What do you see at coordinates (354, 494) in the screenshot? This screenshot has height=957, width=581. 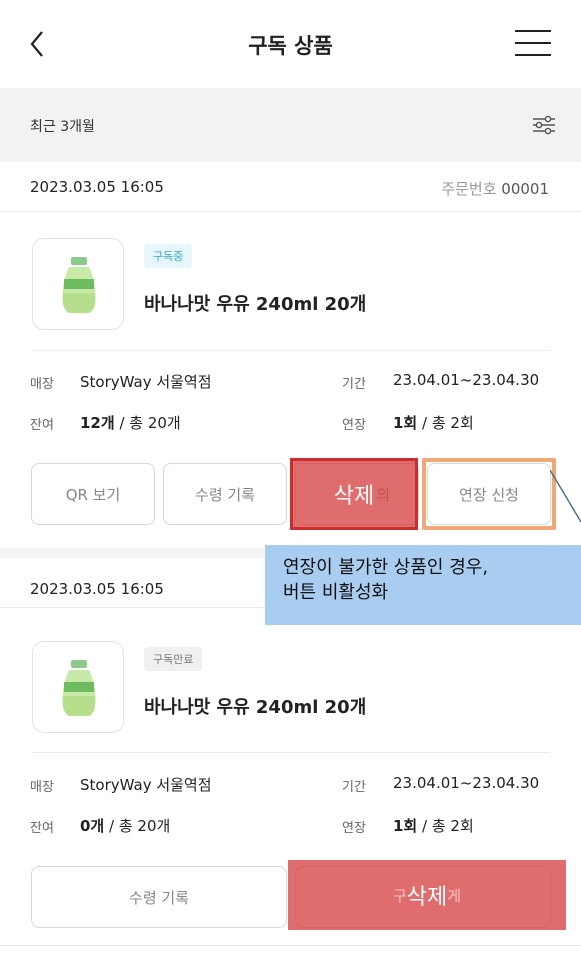 I see `delete-overlay: 삭제` at bounding box center [354, 494].